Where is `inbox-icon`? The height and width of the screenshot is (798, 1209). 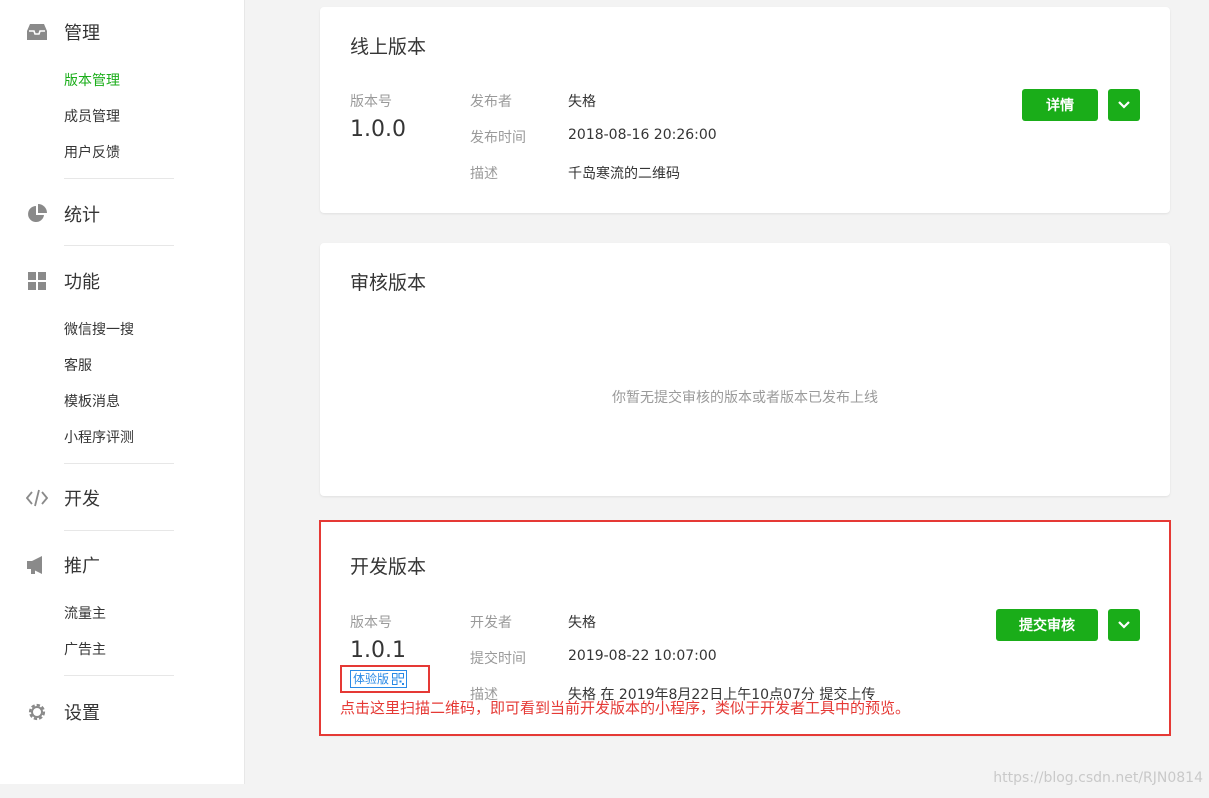 inbox-icon is located at coordinates (37, 32).